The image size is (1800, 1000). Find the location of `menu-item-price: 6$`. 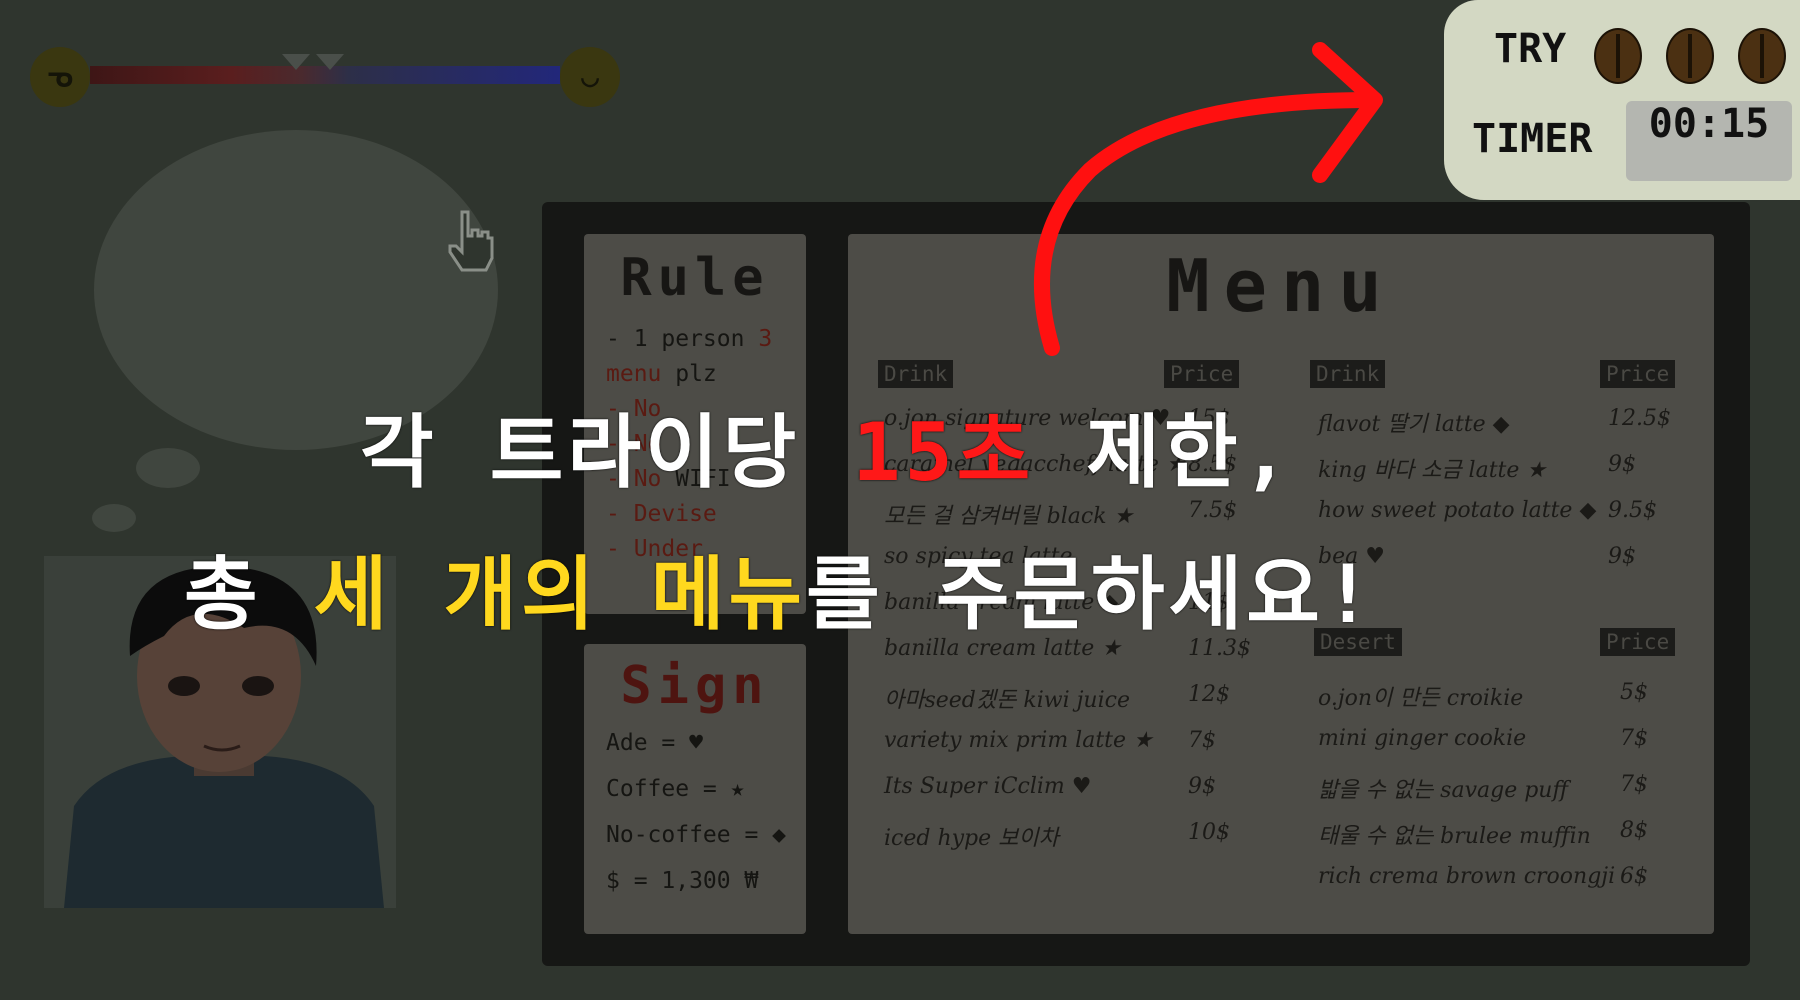

menu-item-price: 6$ is located at coordinates (1634, 876).